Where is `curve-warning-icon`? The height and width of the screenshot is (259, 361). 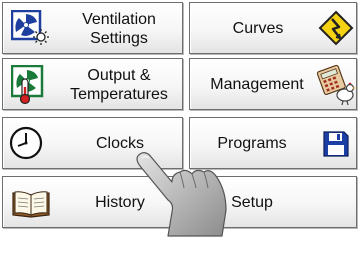
curve-warning-icon is located at coordinates (336, 28).